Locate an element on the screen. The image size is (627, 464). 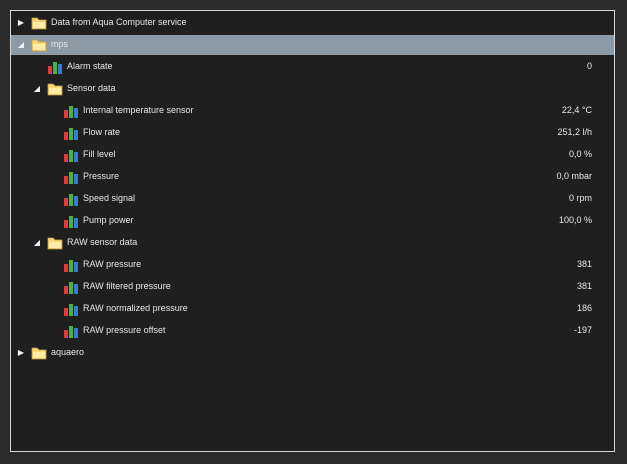
sensor-value: 0 is located at coordinates (589, 66).